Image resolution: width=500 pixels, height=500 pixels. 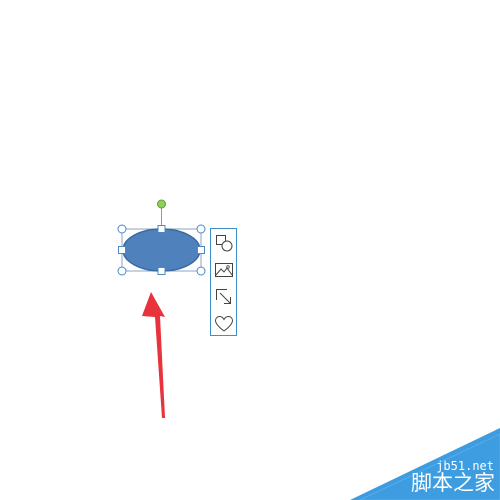 What do you see at coordinates (453, 483) in the screenshot?
I see `watermark-name: 脚本之家` at bounding box center [453, 483].